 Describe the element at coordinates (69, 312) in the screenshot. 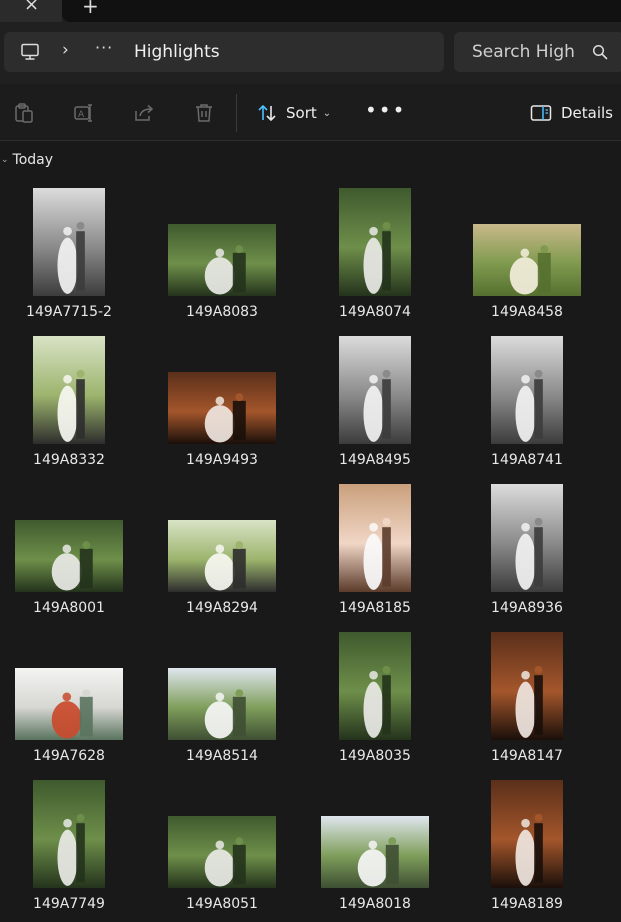

I see `file-name: 149A7715-2` at that location.